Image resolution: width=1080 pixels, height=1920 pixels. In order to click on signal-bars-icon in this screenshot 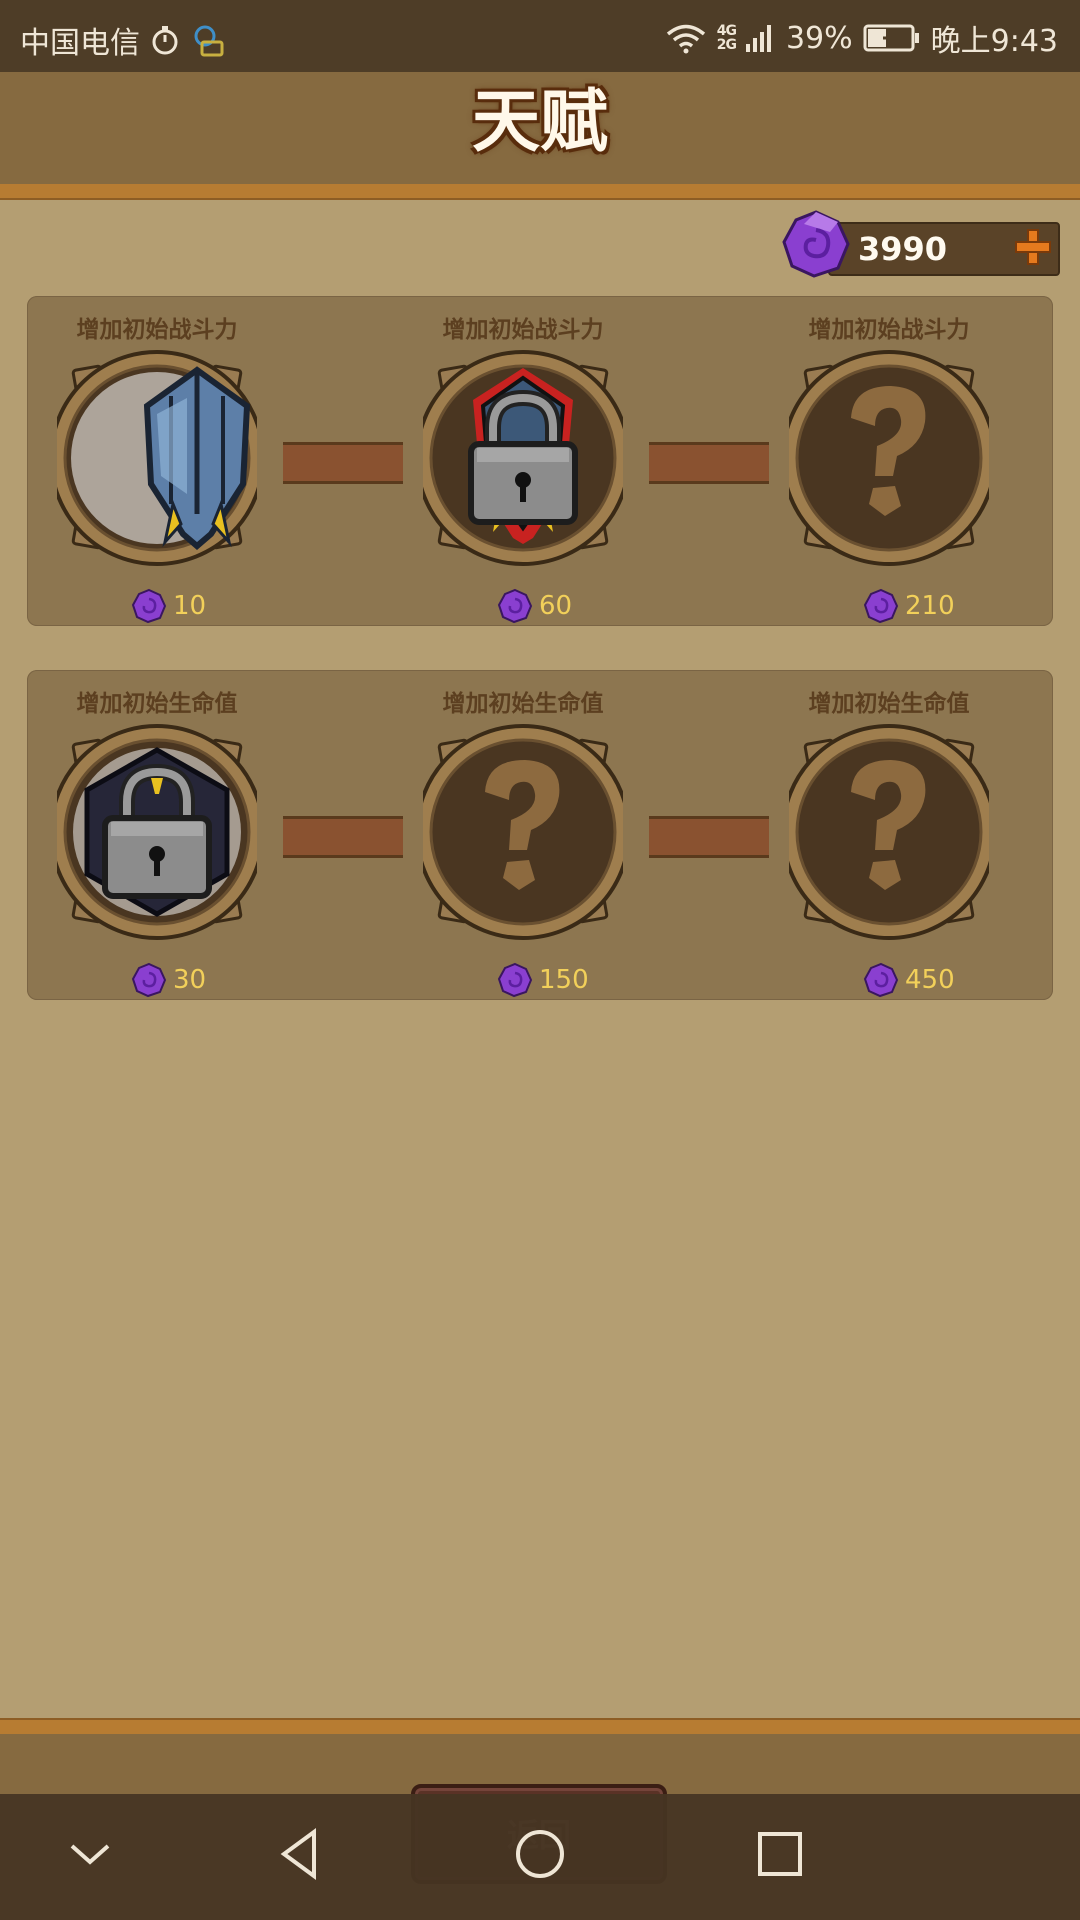, I will do `click(758, 38)`.